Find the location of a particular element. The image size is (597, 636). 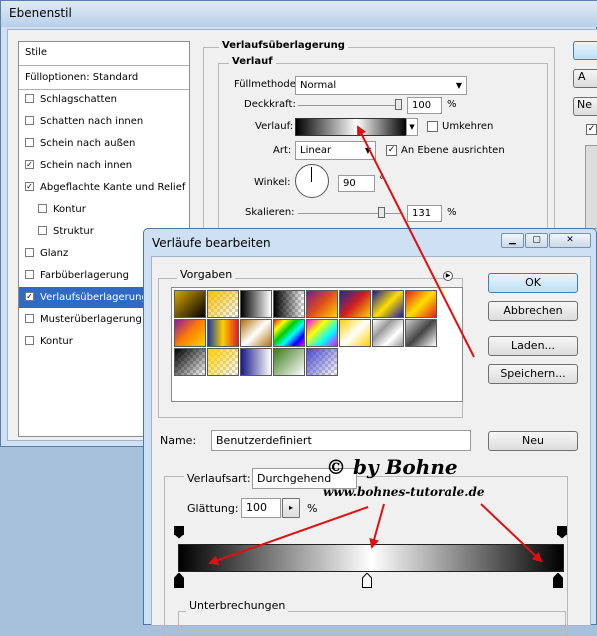

style-item-label: Schein nach außen is located at coordinates (88, 143).